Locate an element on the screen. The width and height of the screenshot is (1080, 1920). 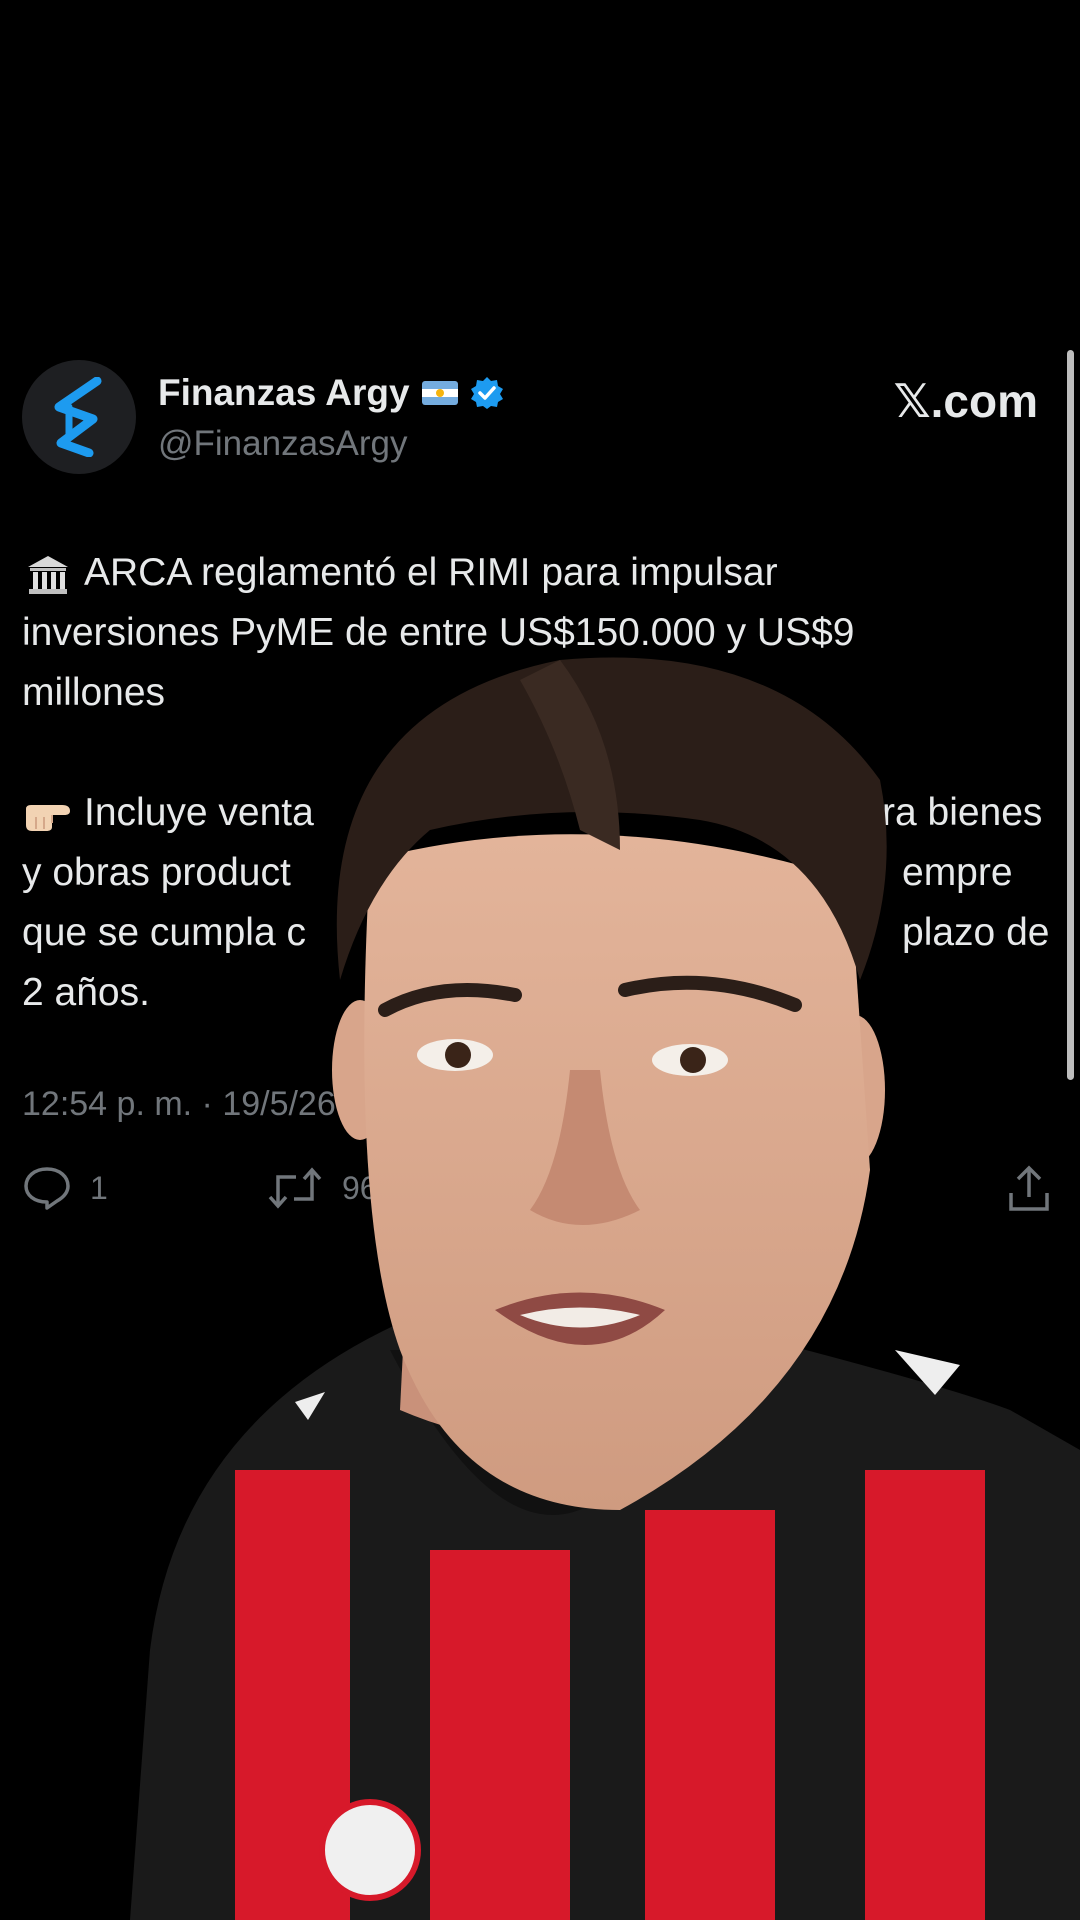
avatar is located at coordinates (79, 417).